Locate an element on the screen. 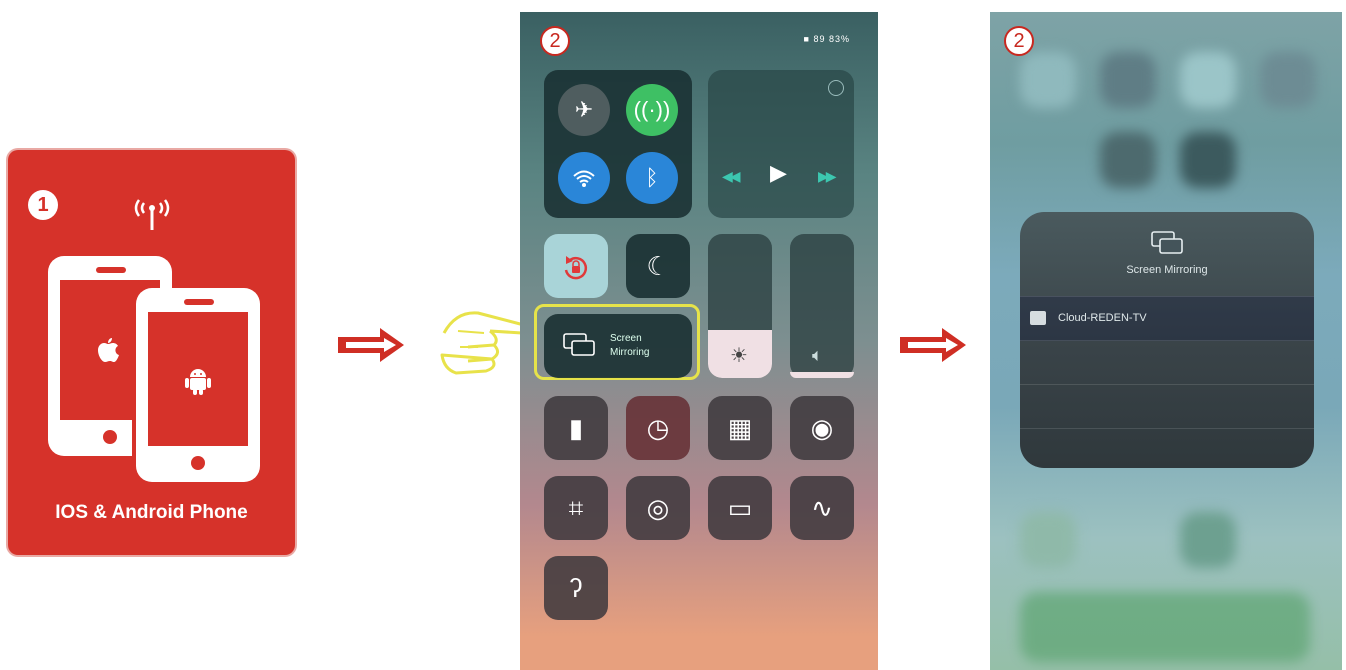 The width and height of the screenshot is (1346, 670). brightness-icon: ☀ is located at coordinates (739, 356).